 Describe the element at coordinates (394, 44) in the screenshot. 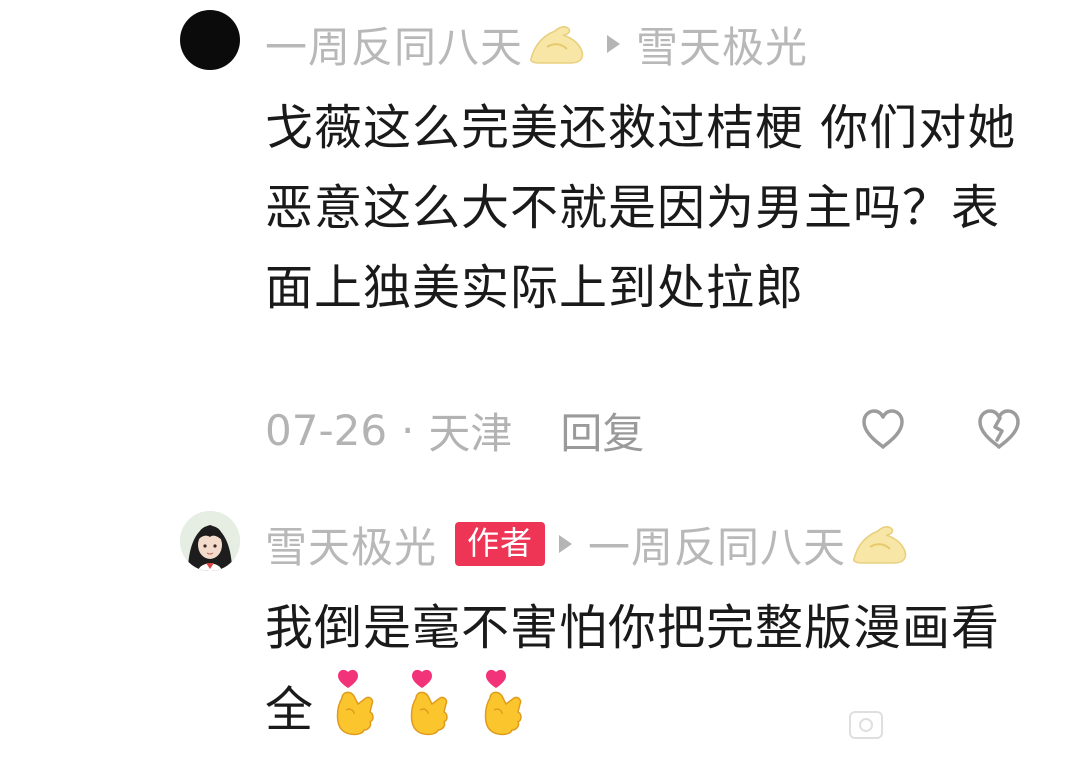

I see `username: 一周反同八天` at that location.